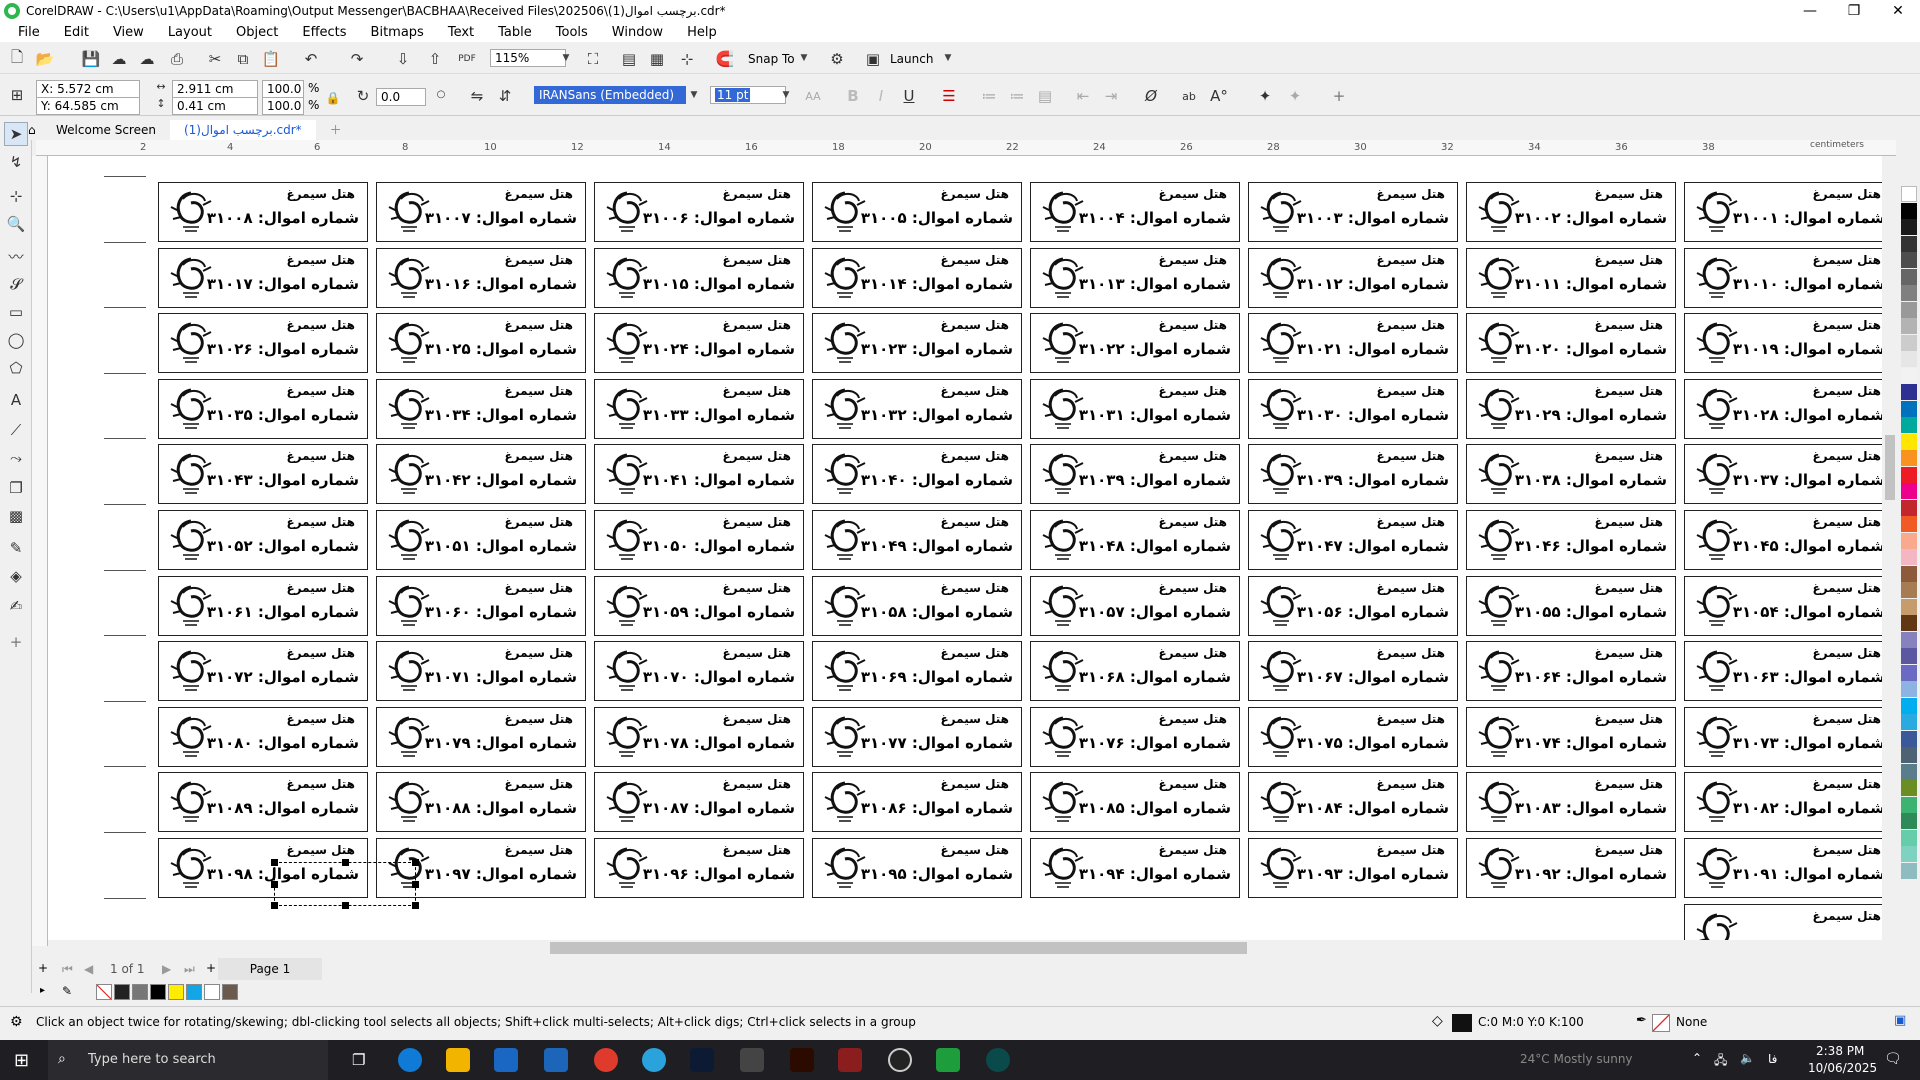 The width and height of the screenshot is (1920, 1080). I want to click on y-position-field: Y: 64.585 cm, so click(88, 106).